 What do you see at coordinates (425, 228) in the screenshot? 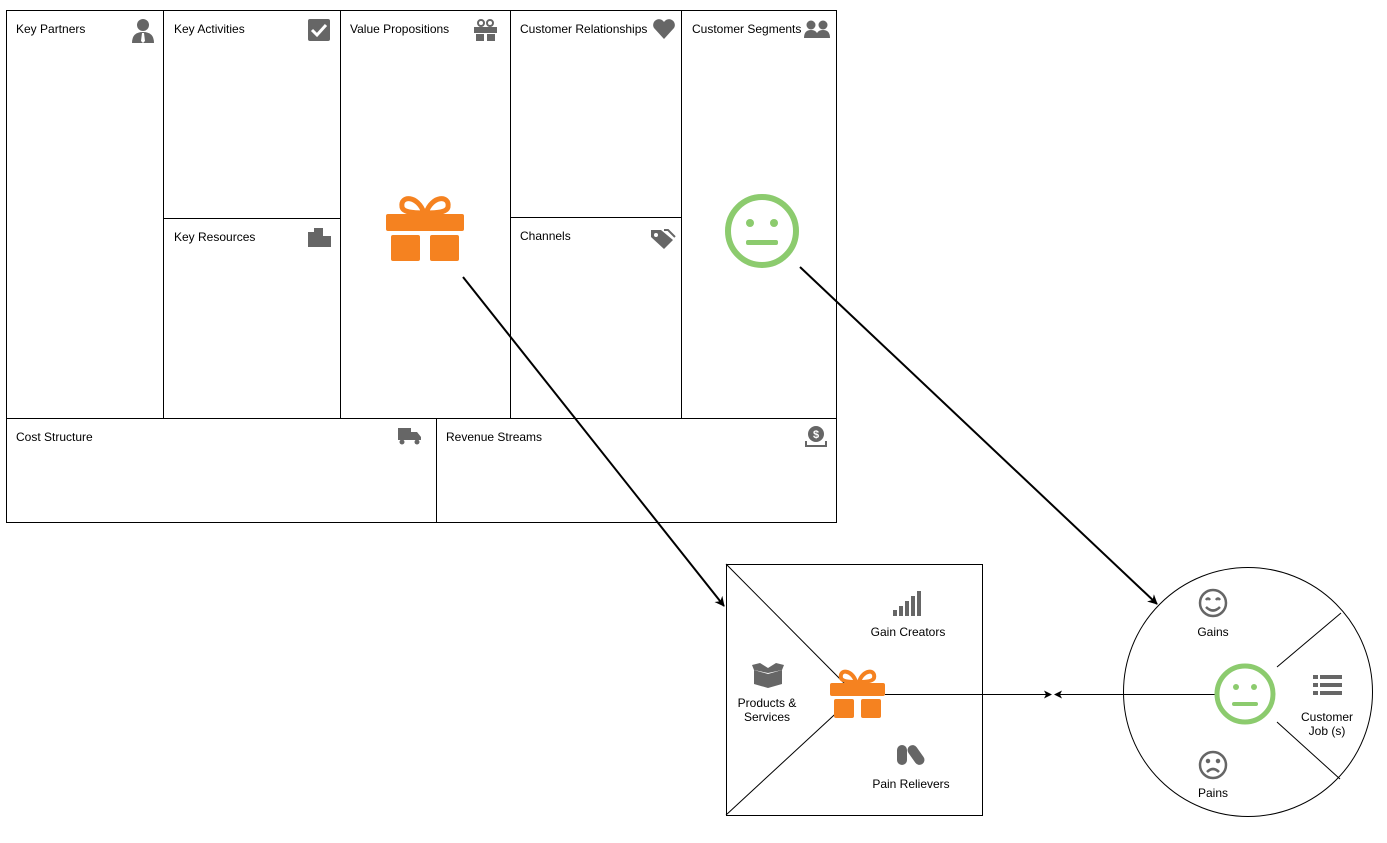
I see `value-proposition-gift-icon` at bounding box center [425, 228].